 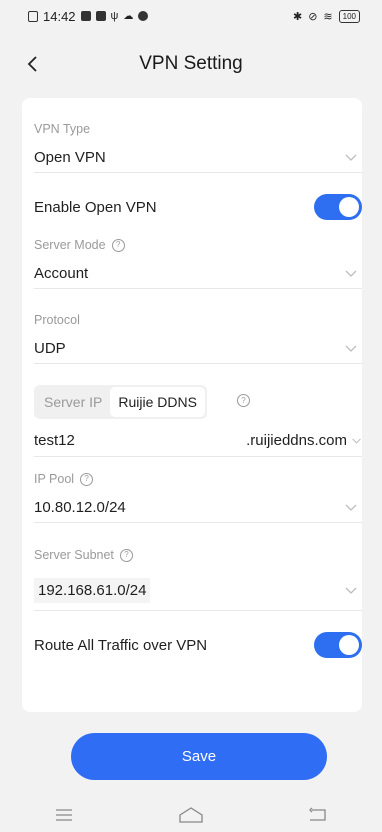 I want to click on ip-pool-field: IP Pool ? 10.80.12.0/24, so click(x=198, y=497).